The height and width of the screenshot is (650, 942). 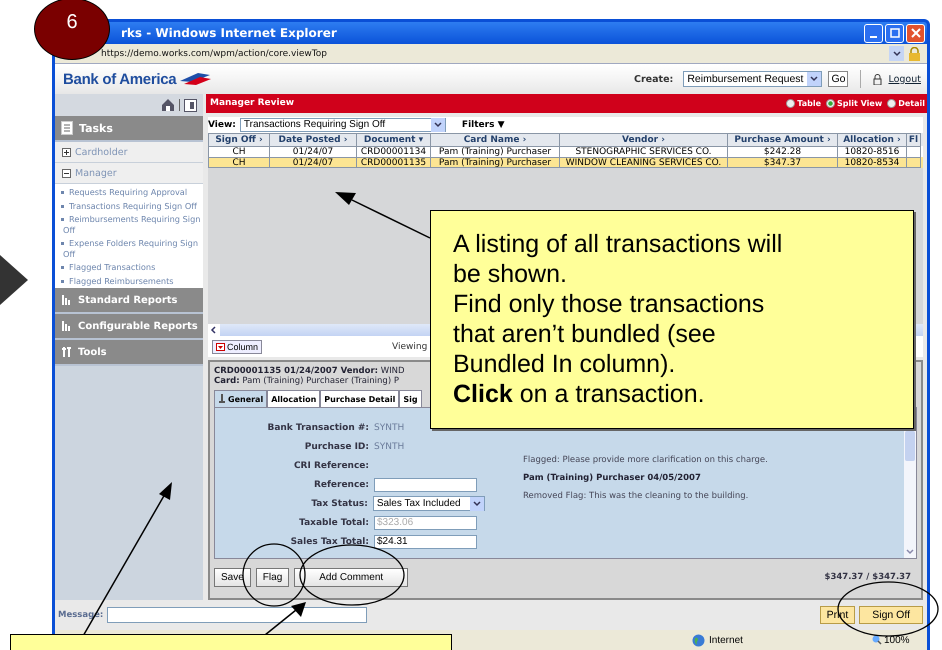 I want to click on callout-text: A listing of all transactions will, so click(x=618, y=244).